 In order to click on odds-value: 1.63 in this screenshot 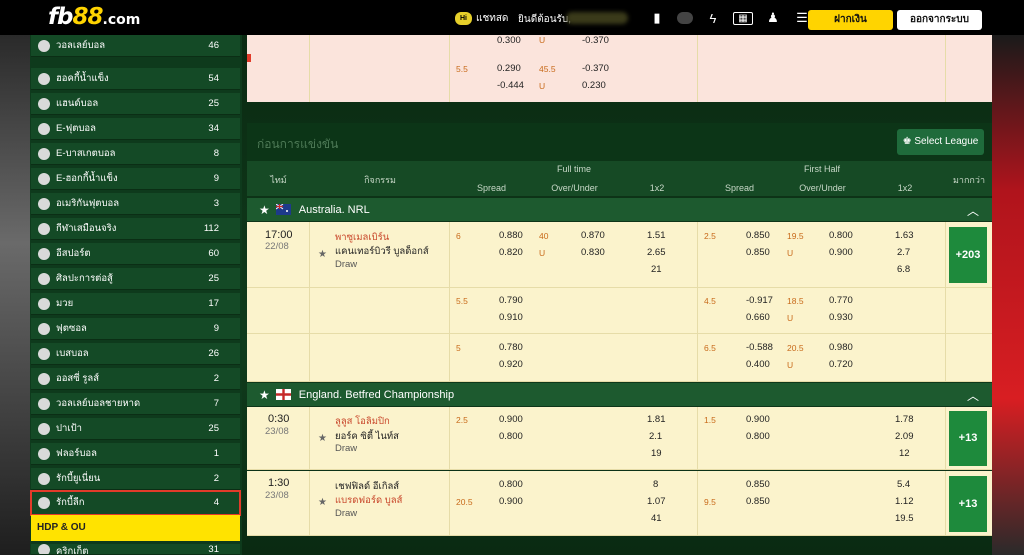, I will do `click(904, 235)`.